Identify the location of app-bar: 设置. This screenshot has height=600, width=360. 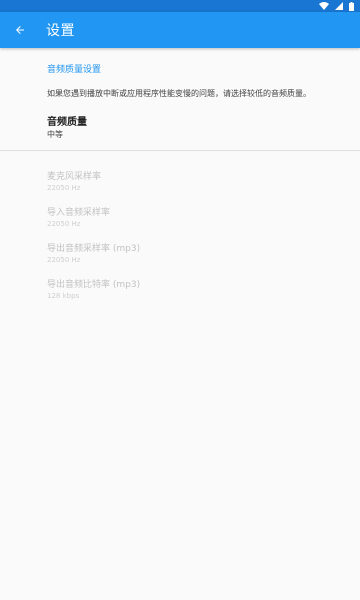
(180, 30).